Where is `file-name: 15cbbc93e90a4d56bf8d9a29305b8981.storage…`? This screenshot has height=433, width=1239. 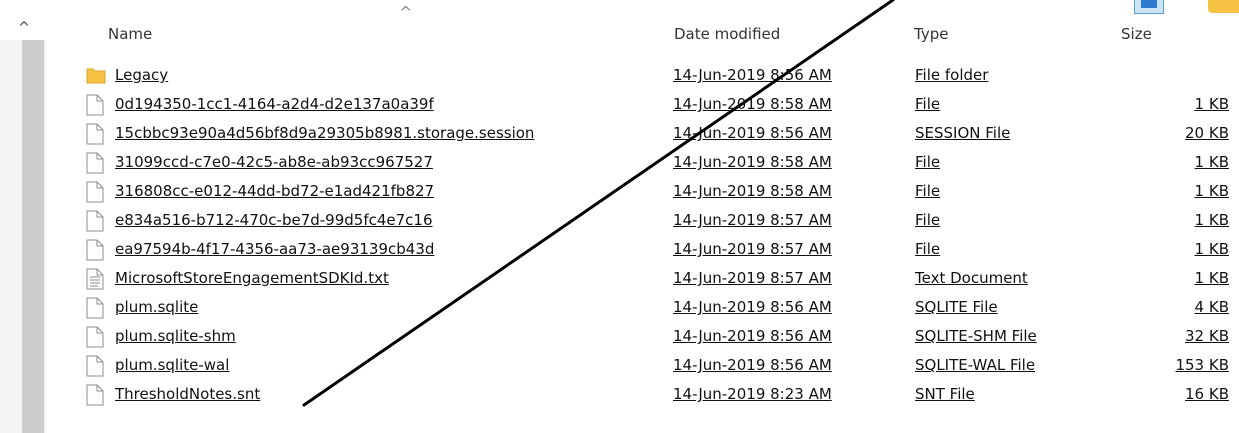
file-name: 15cbbc93e90a4d56bf8d9a29305b8981.storage… is located at coordinates (324, 133).